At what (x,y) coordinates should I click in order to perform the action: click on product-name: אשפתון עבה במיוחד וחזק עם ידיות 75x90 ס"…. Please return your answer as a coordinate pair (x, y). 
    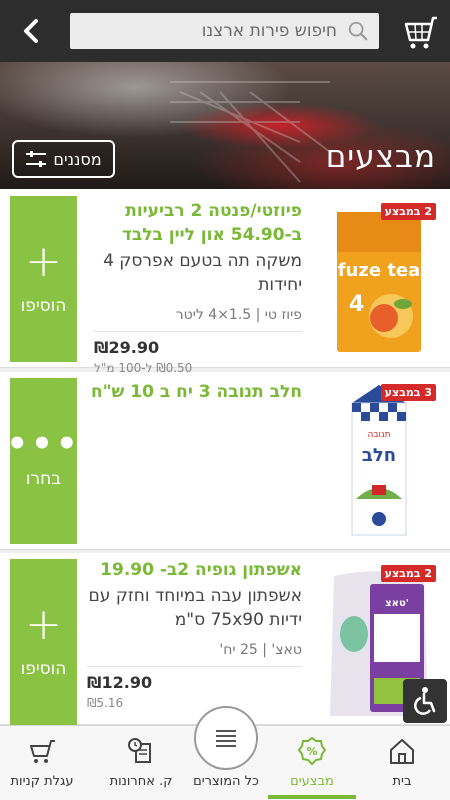
    Looking at the image, I should click on (194, 608).